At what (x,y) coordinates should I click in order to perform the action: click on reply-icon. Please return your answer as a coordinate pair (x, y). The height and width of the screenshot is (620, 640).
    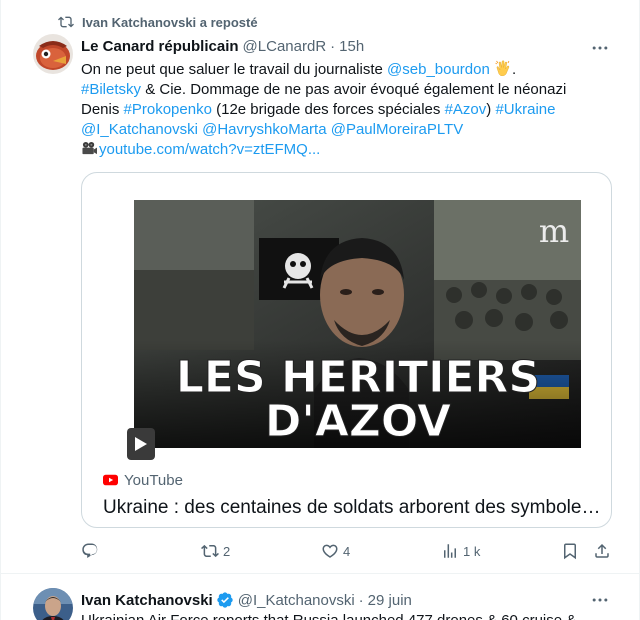
    Looking at the image, I should click on (90, 551).